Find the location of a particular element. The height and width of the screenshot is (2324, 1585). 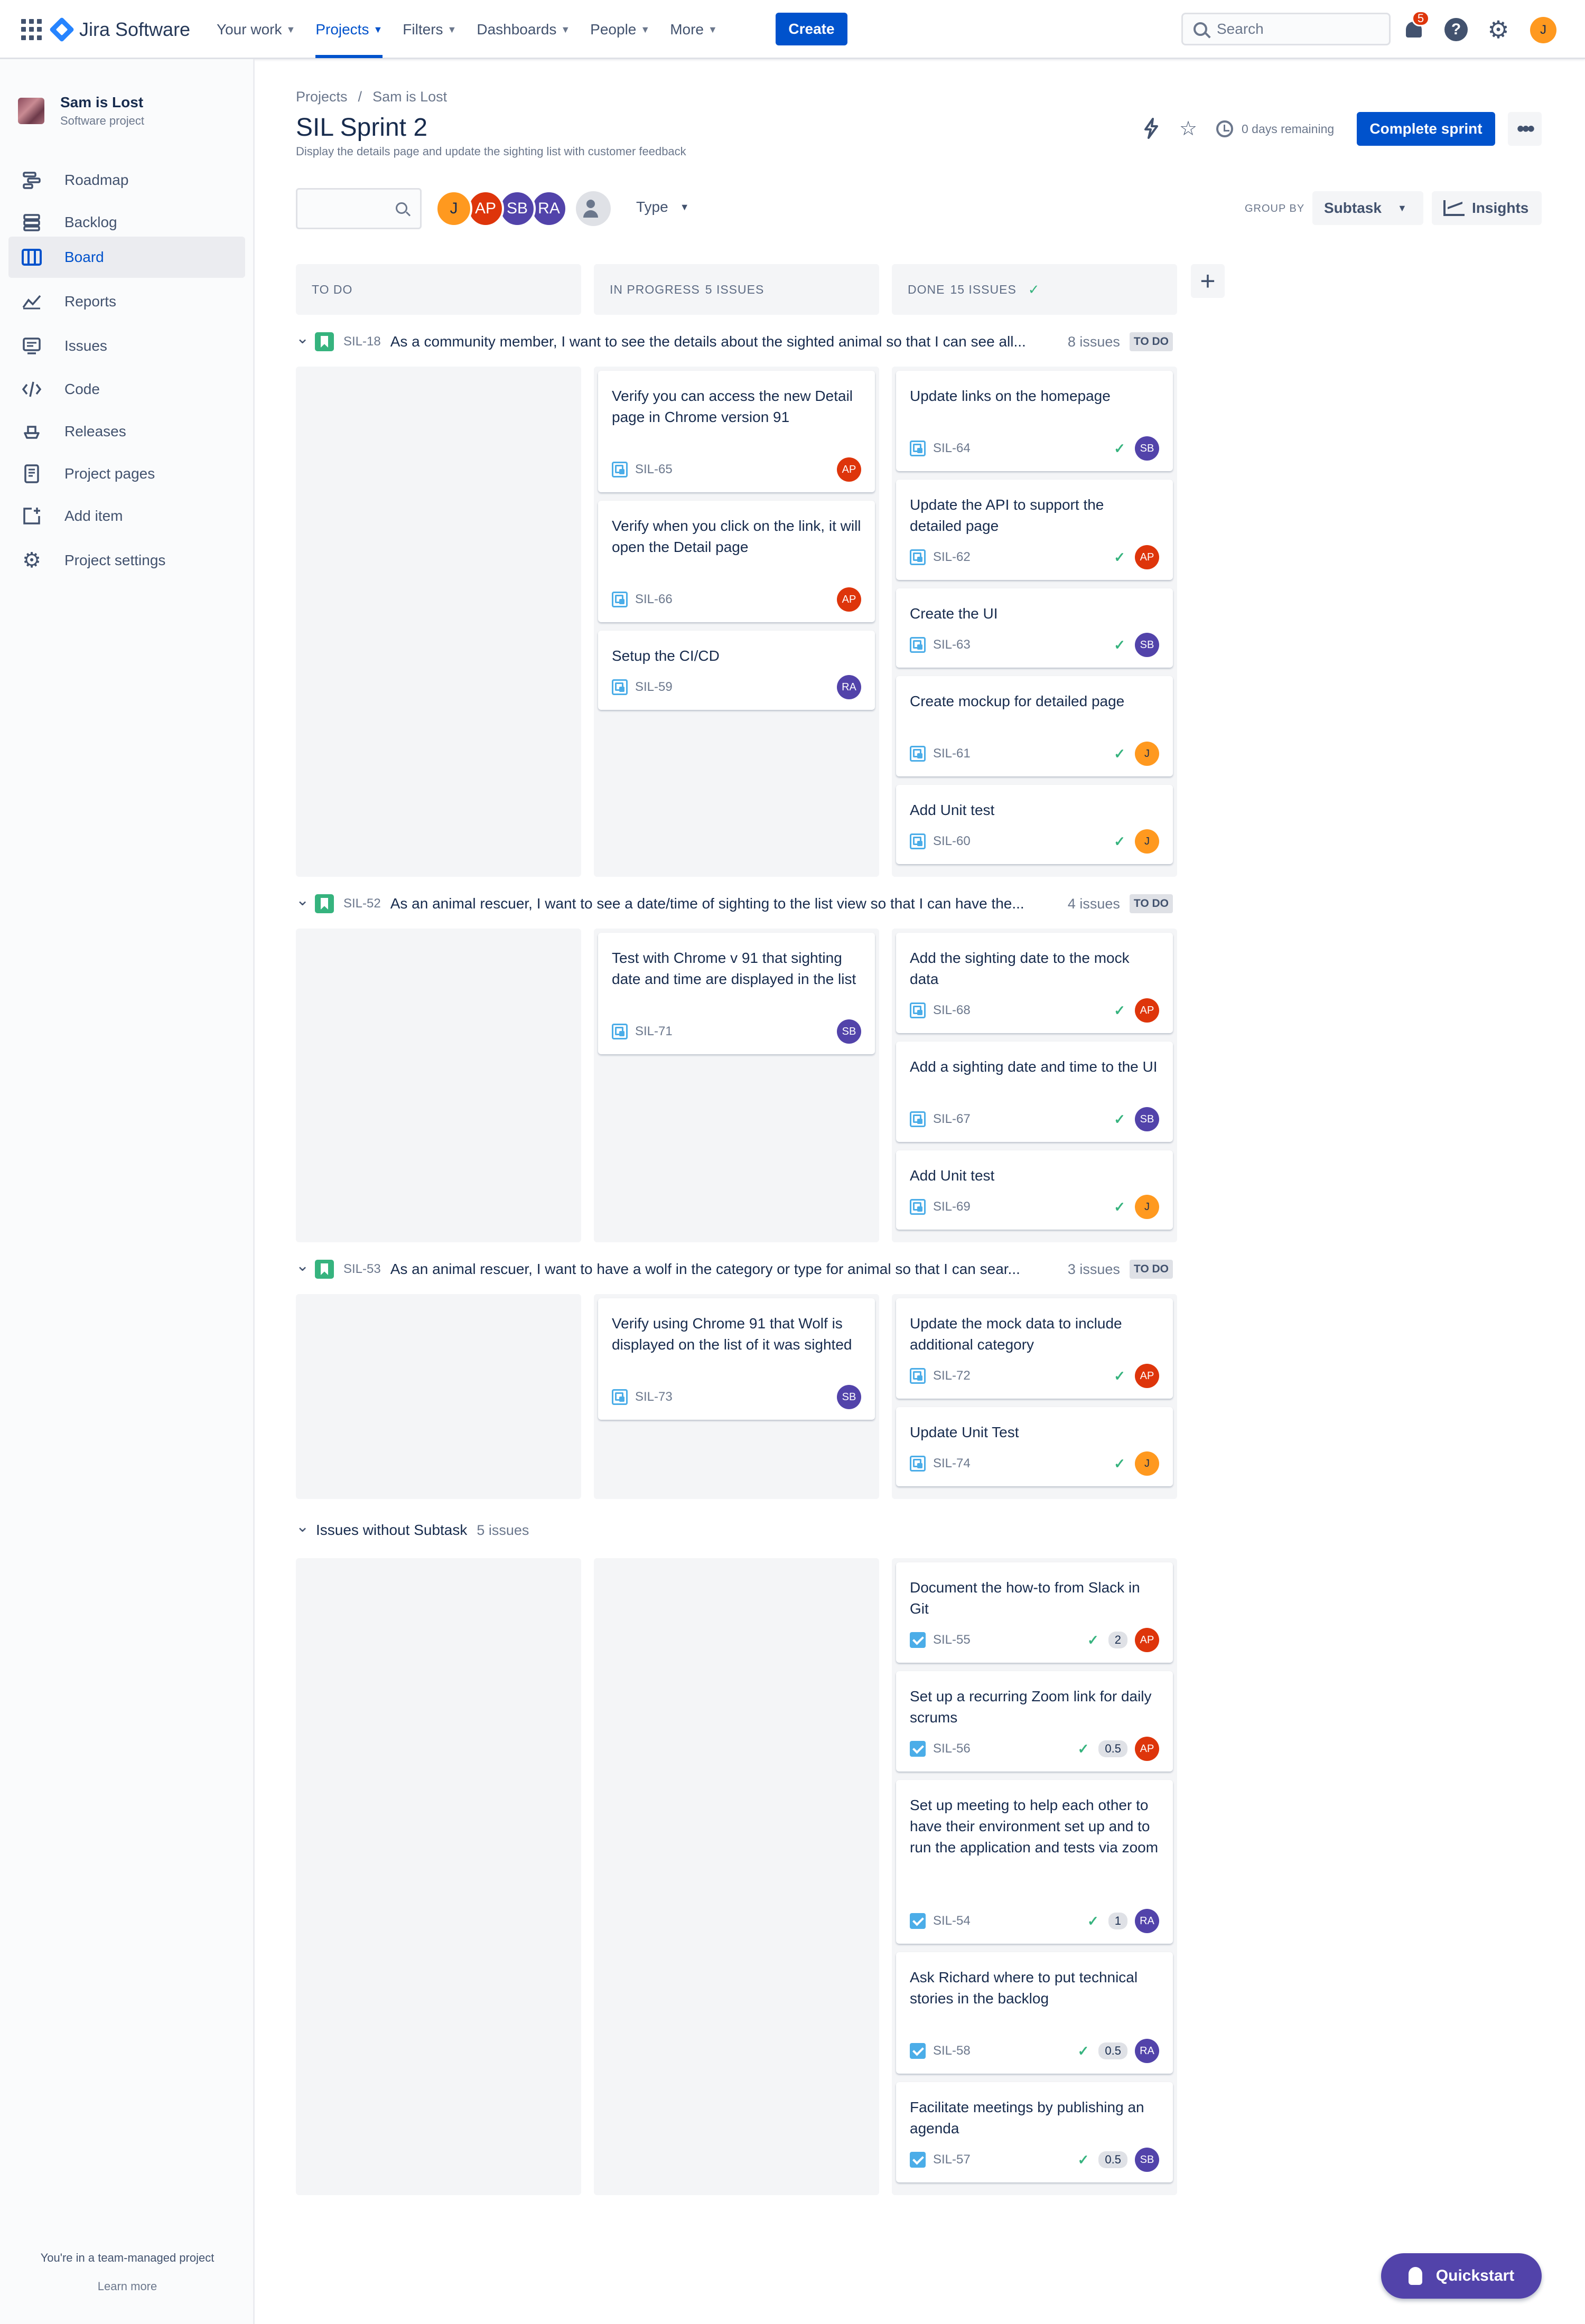

filter-avatar-ra: RA is located at coordinates (548, 209).